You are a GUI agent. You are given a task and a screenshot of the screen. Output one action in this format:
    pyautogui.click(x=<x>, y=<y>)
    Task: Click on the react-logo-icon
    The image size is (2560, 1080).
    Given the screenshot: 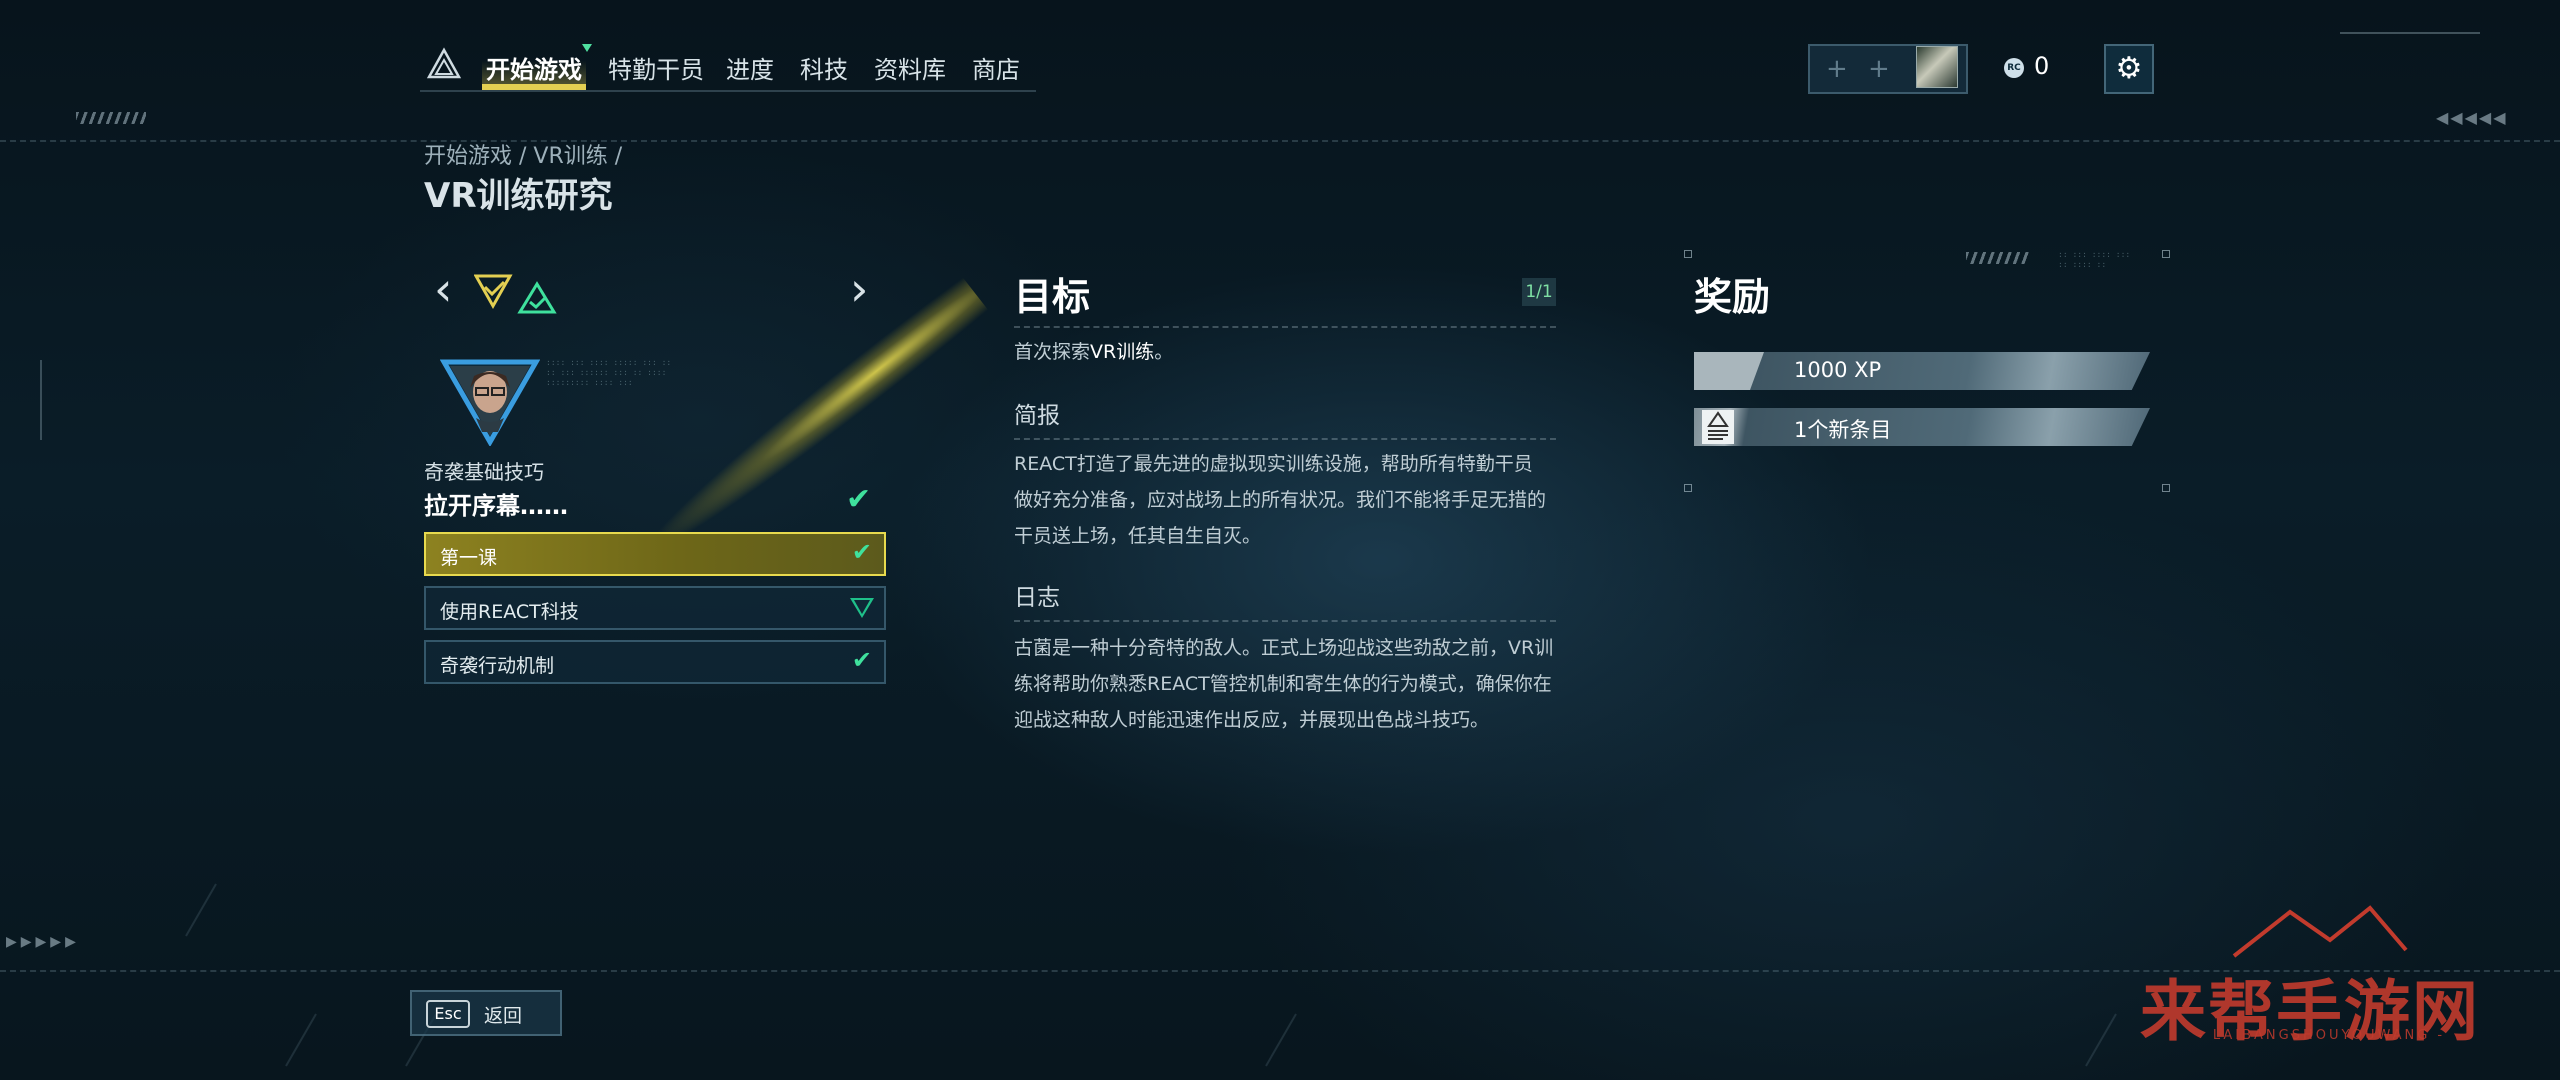 What is the action you would take?
    pyautogui.click(x=444, y=64)
    